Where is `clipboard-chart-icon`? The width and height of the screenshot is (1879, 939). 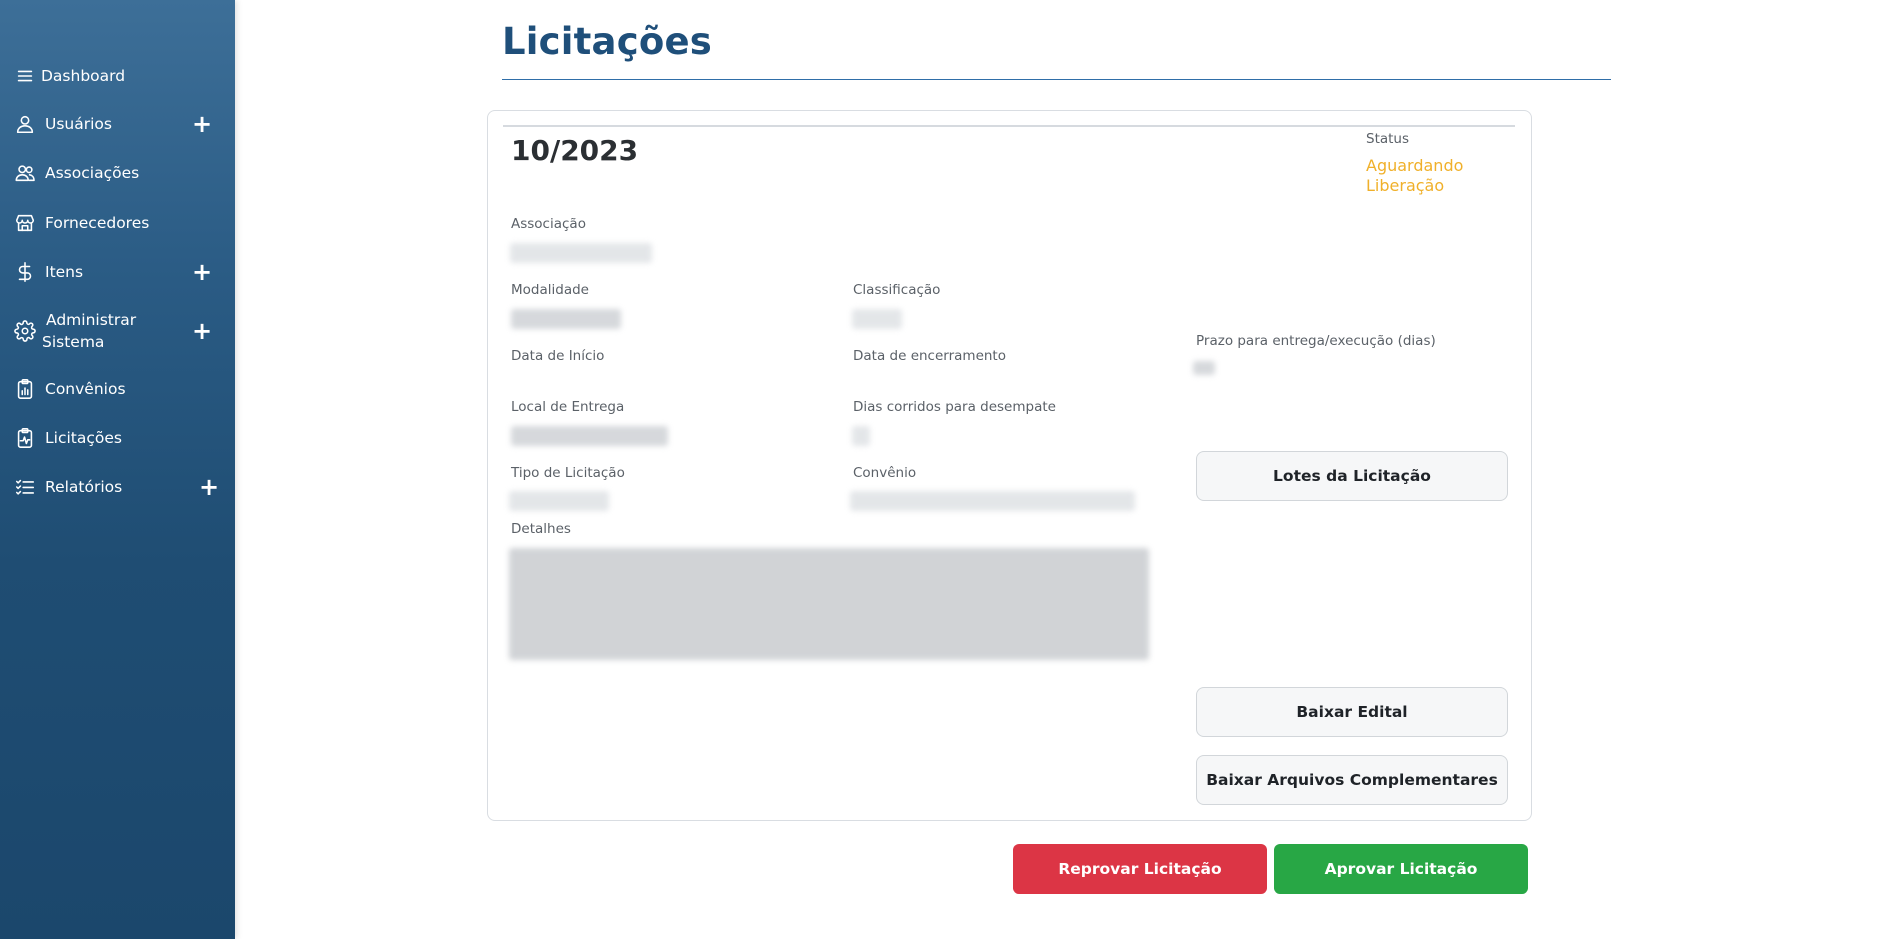 clipboard-chart-icon is located at coordinates (25, 389).